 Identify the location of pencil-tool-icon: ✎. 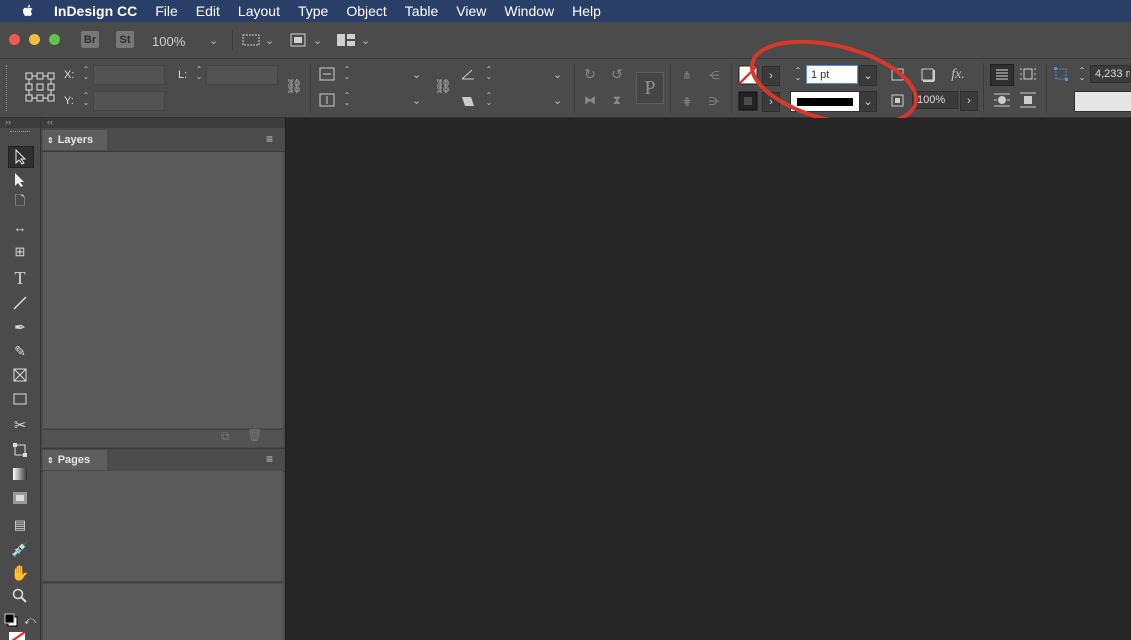
(20, 351).